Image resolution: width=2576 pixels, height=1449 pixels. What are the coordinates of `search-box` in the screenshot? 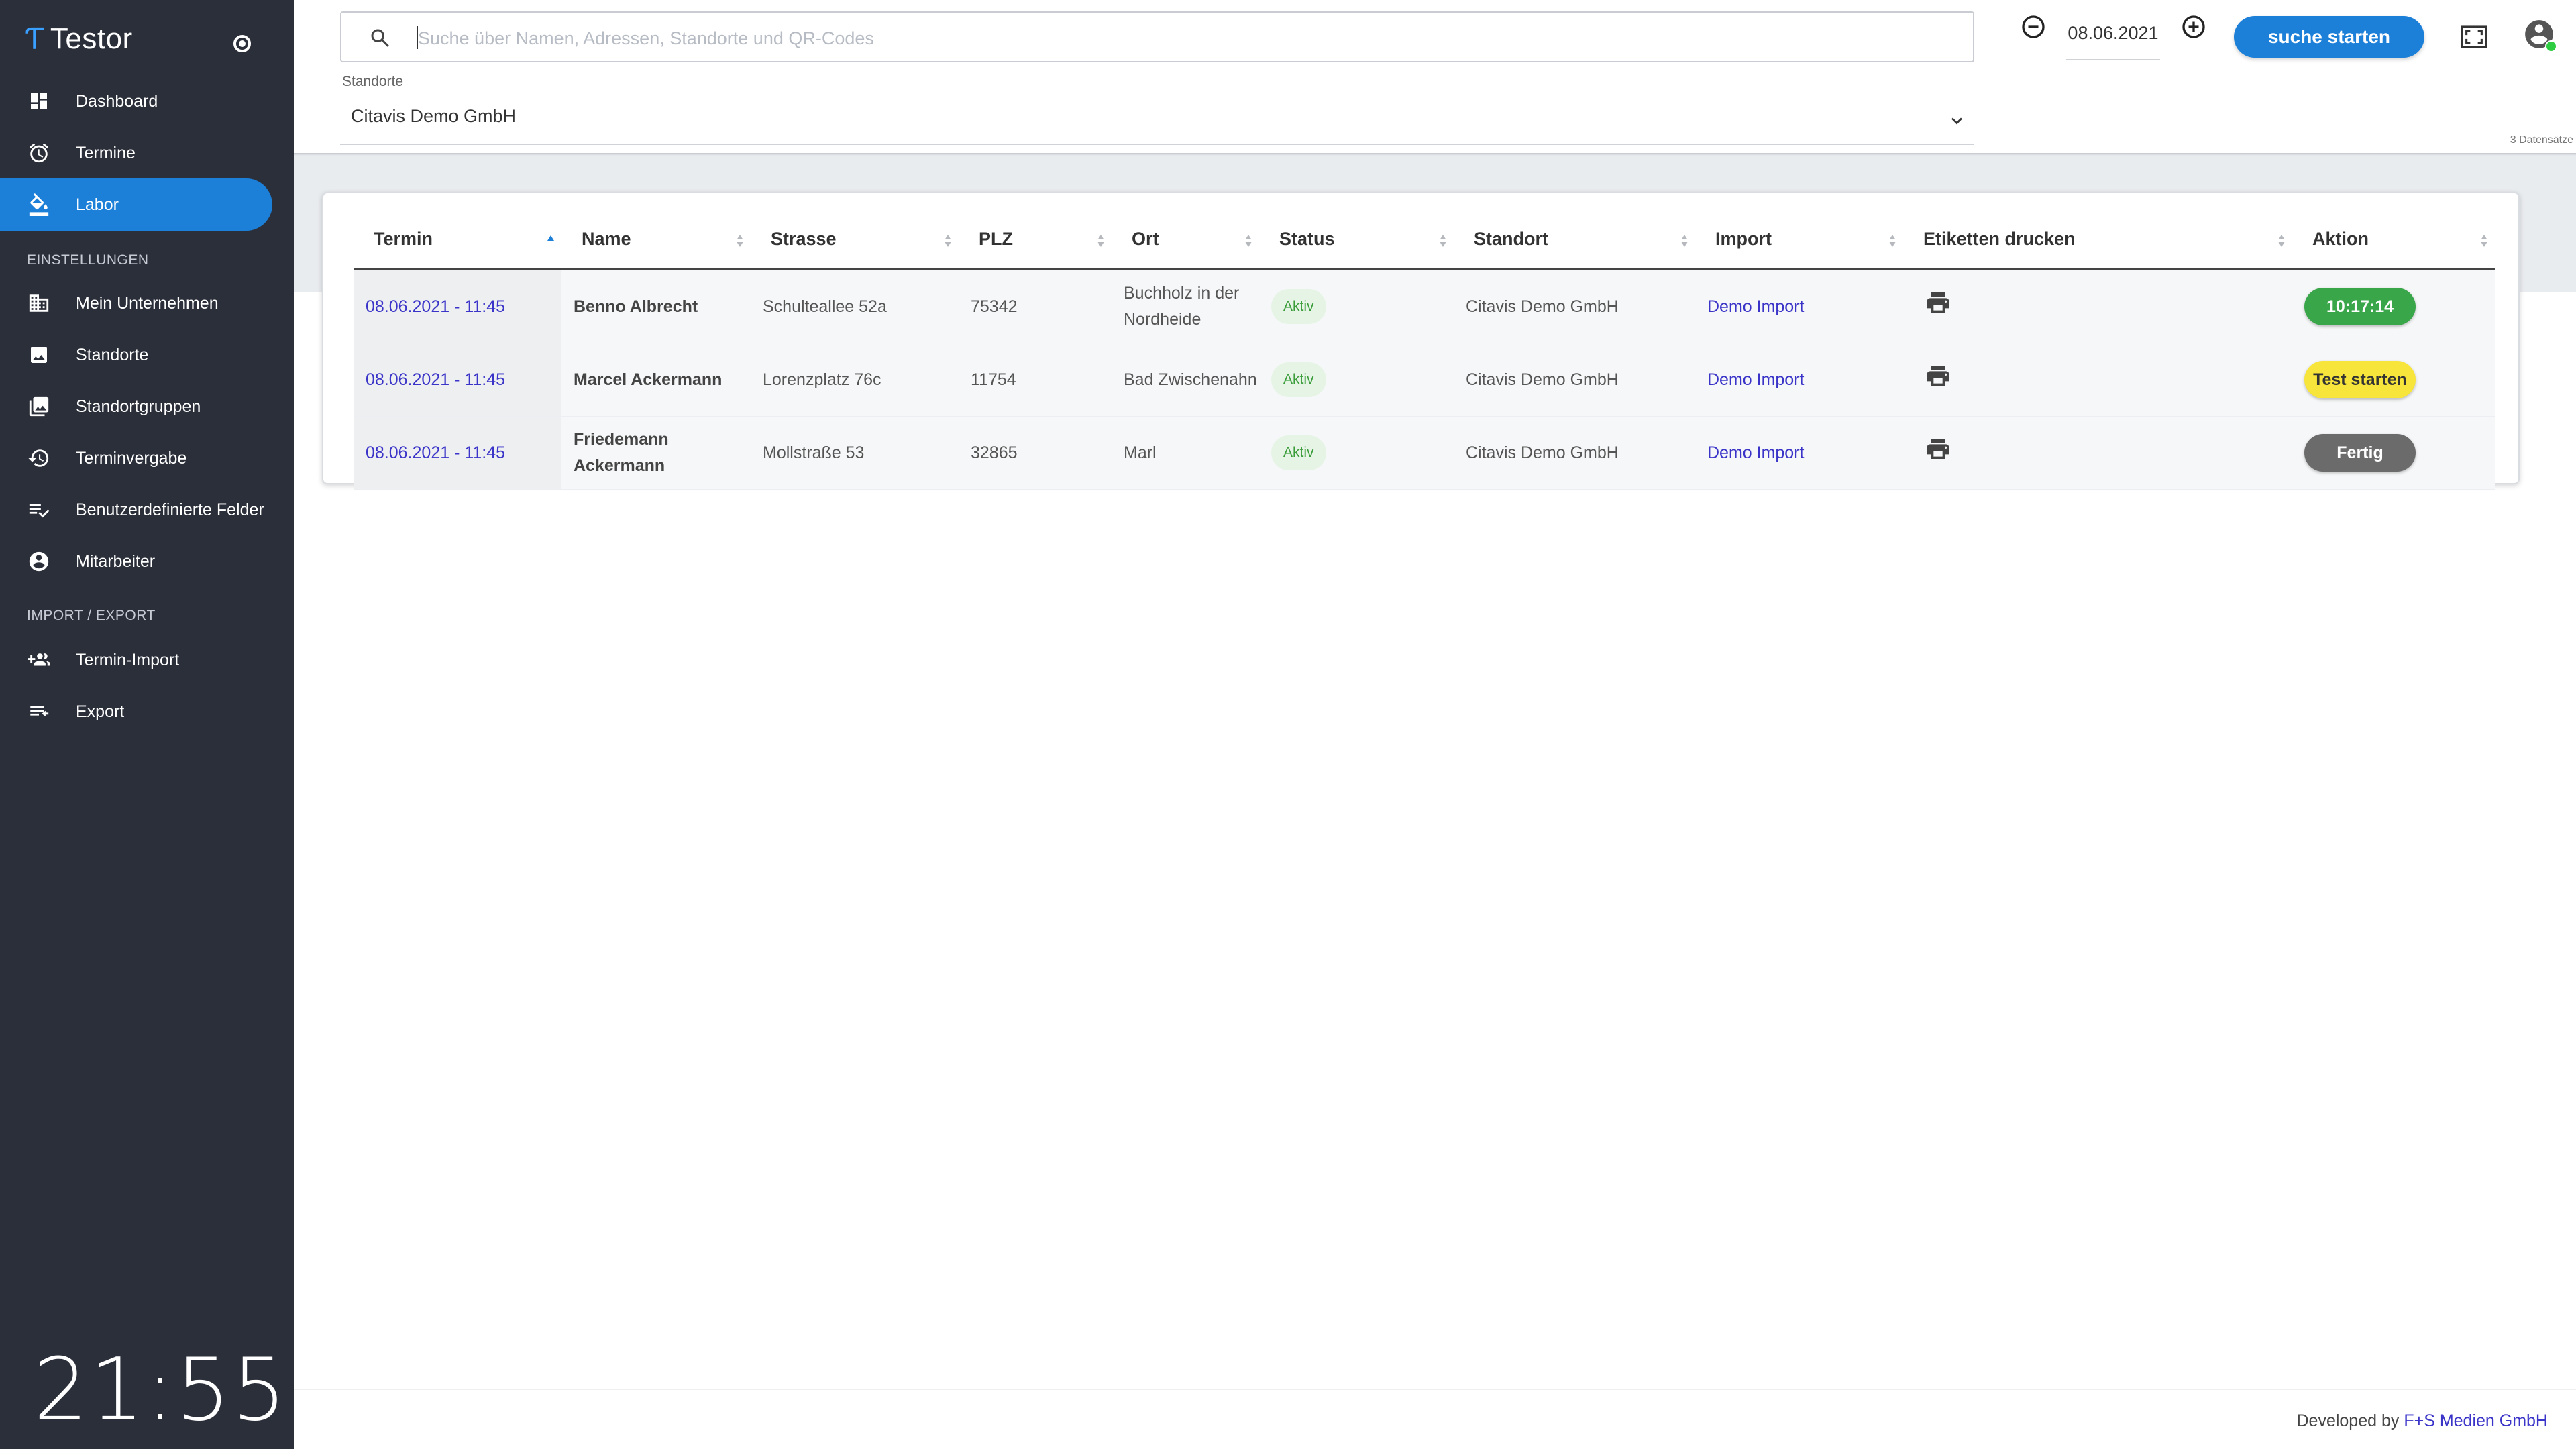 It's located at (1157, 36).